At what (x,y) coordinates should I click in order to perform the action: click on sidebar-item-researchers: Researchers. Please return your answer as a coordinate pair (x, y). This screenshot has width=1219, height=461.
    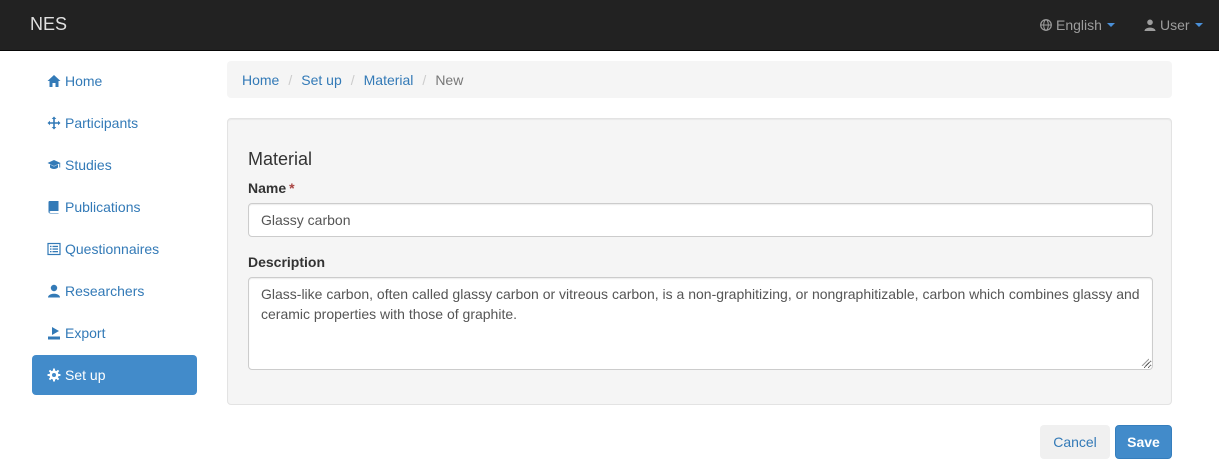
    Looking at the image, I should click on (114, 291).